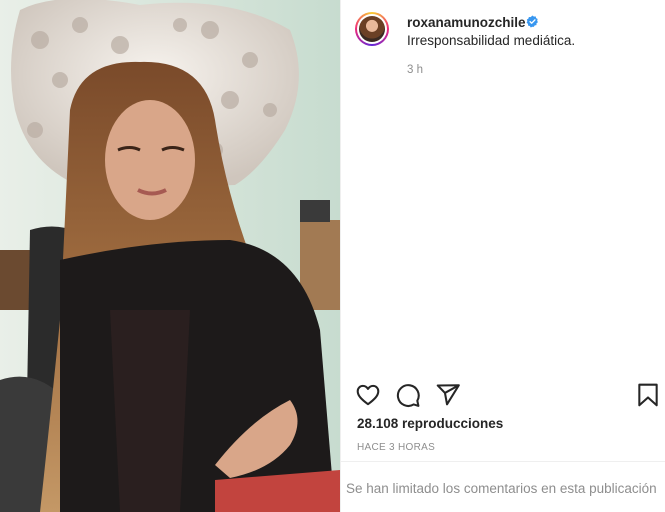  I want to click on share-icon, so click(448, 395).